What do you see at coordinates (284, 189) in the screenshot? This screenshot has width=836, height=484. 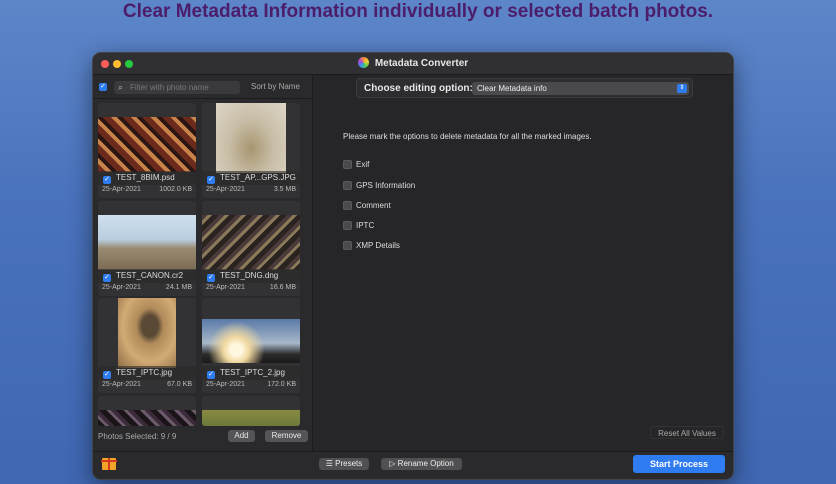 I see `photo-size: 3.5 MB` at bounding box center [284, 189].